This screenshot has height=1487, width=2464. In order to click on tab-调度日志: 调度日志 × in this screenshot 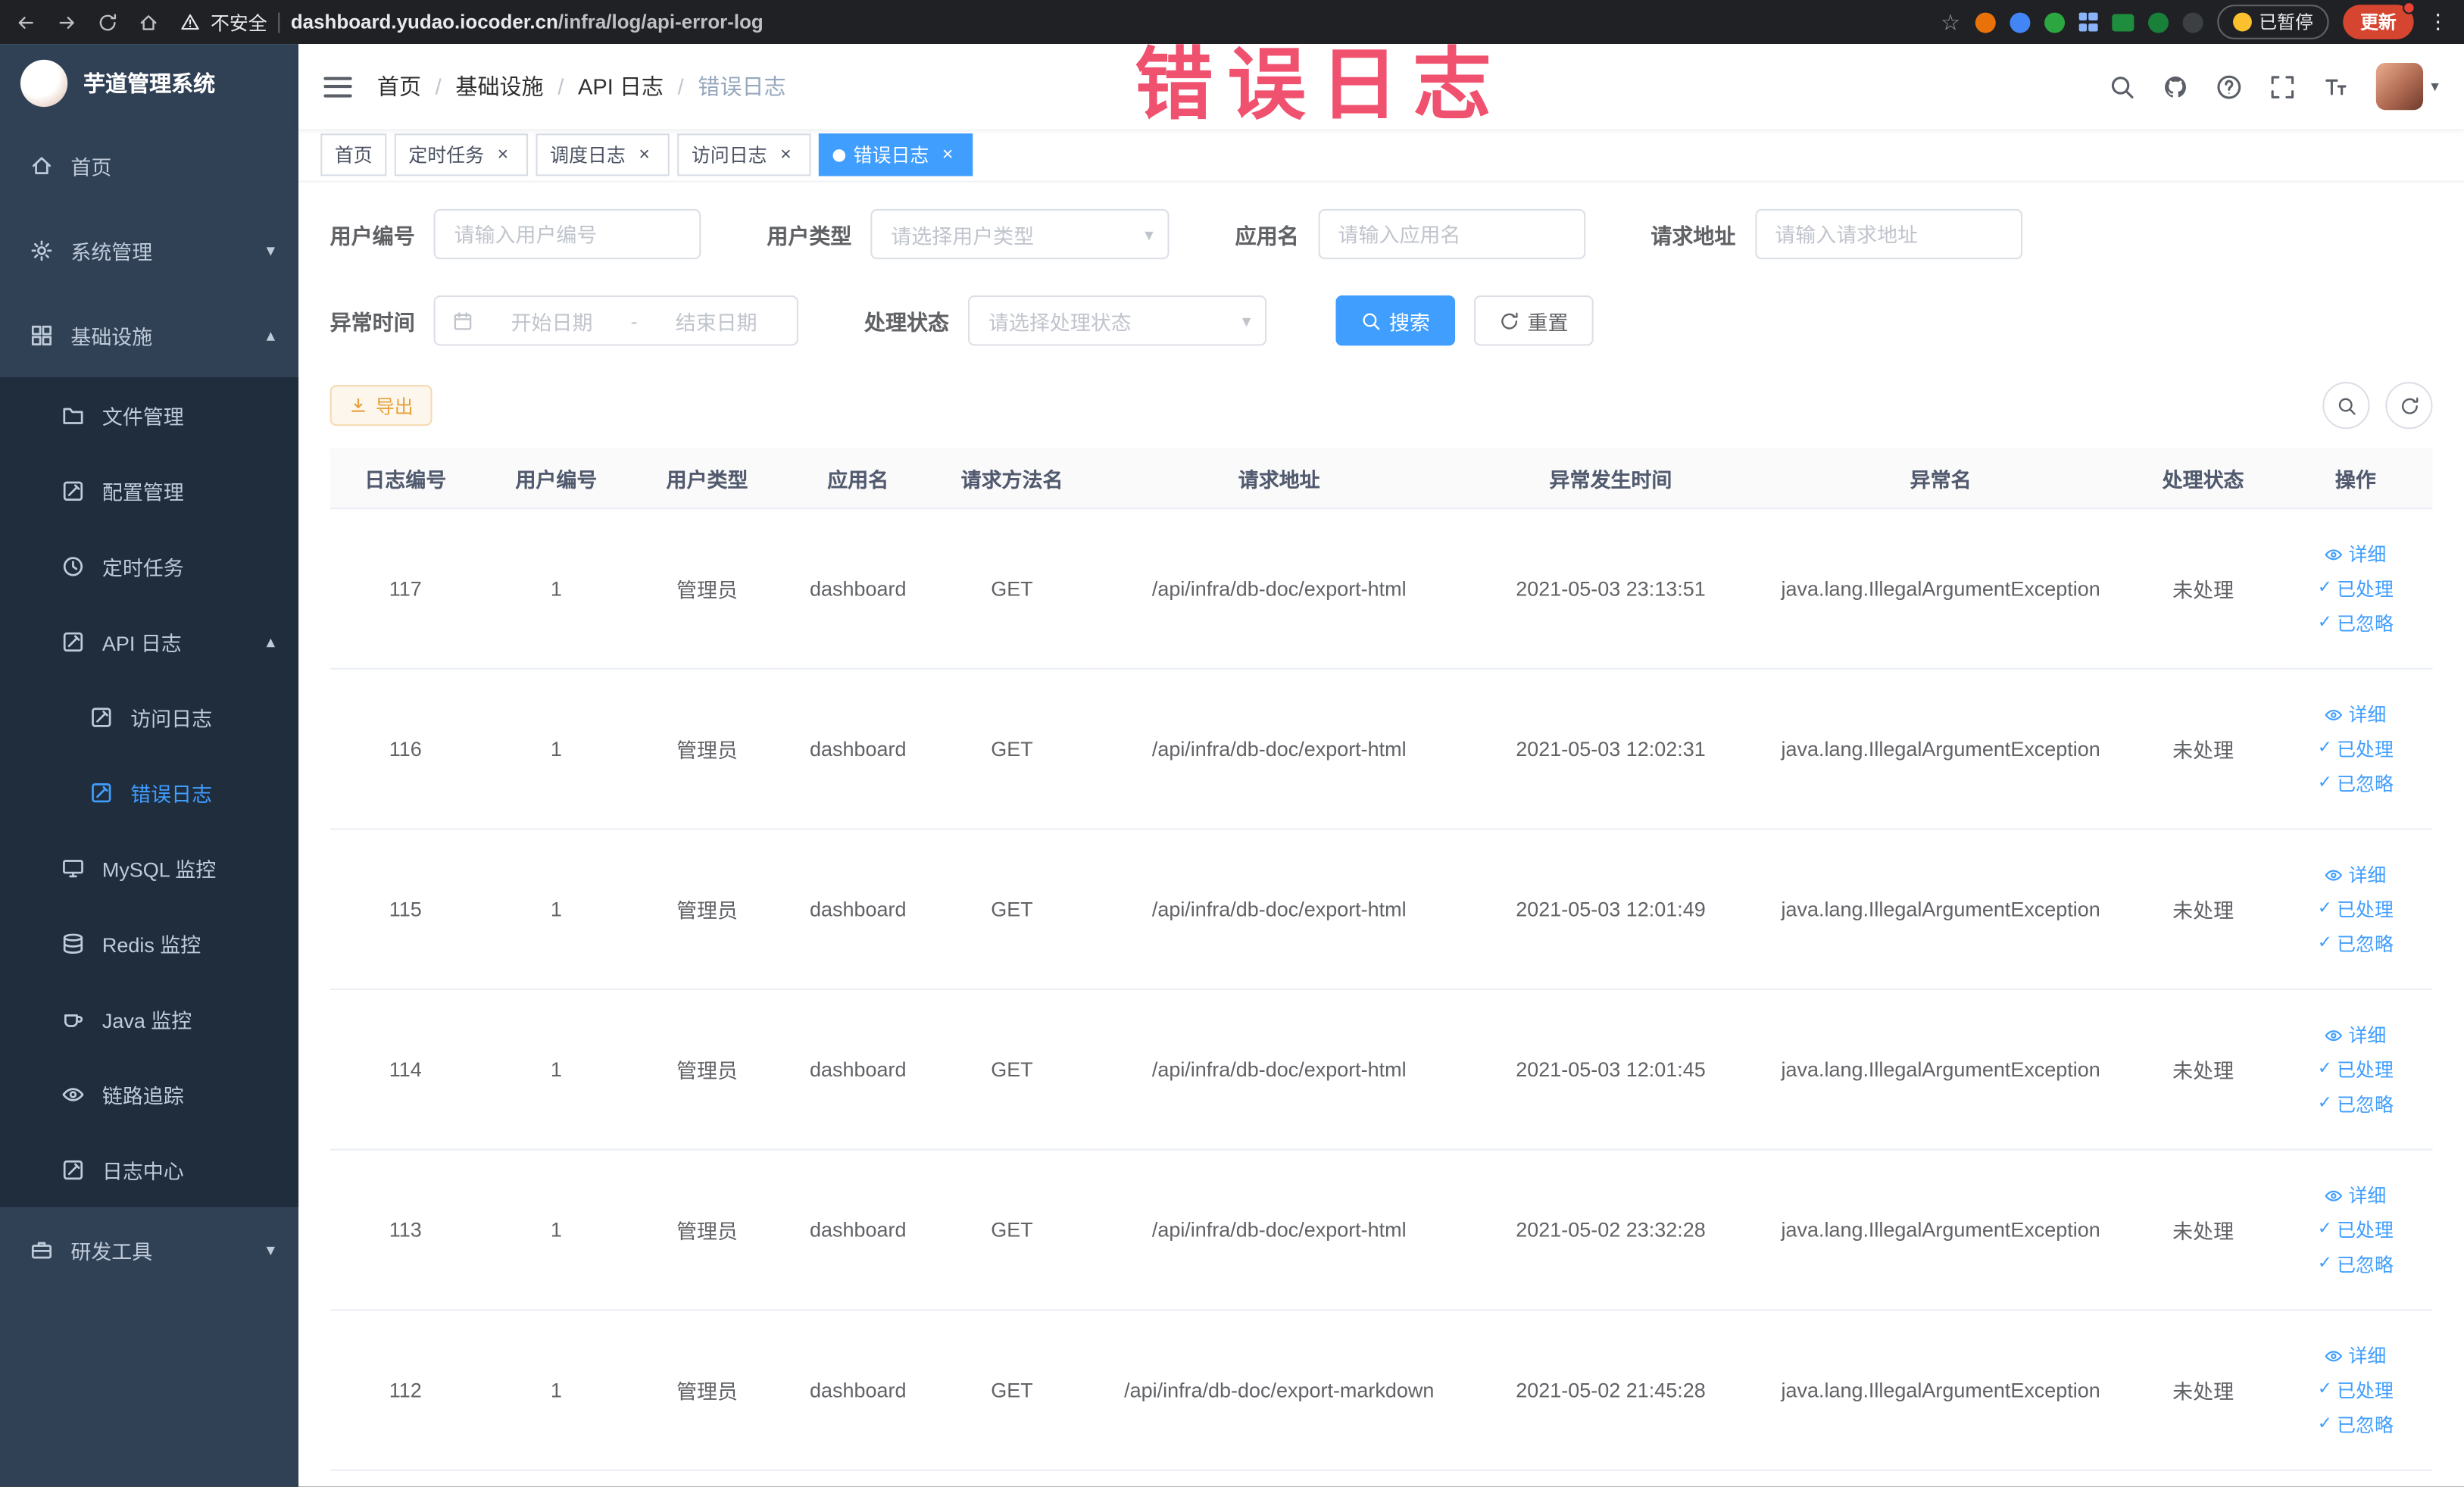, I will do `click(603, 155)`.